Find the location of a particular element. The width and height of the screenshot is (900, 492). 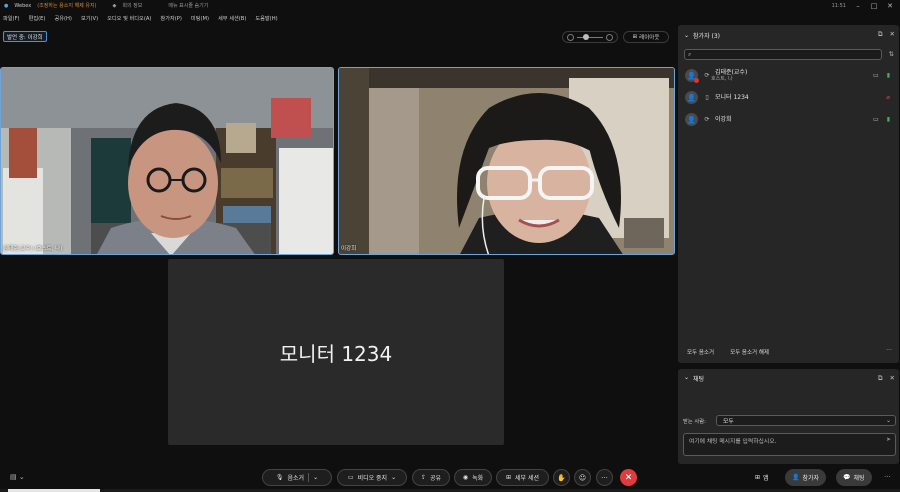

host-video-feed is located at coordinates (167, 161).